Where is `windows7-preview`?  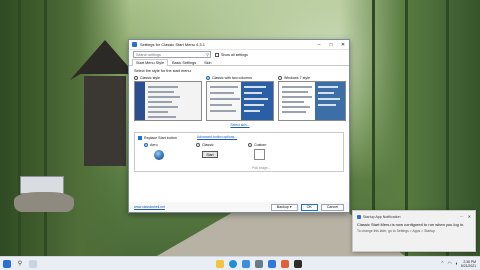
windows7-preview is located at coordinates (312, 101).